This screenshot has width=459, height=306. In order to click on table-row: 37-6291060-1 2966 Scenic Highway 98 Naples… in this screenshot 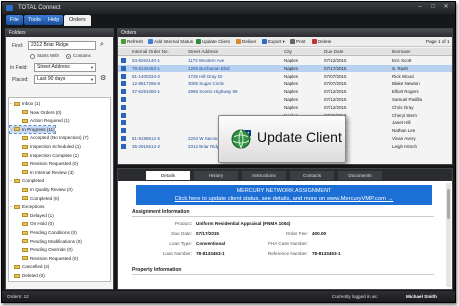, I will do `click(285, 91)`.